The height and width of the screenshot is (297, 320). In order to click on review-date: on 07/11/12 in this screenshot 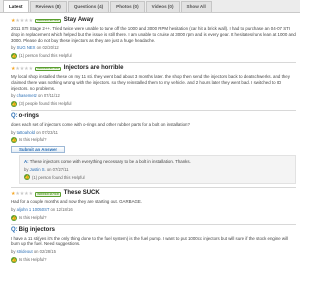, I will do `click(48, 96)`.